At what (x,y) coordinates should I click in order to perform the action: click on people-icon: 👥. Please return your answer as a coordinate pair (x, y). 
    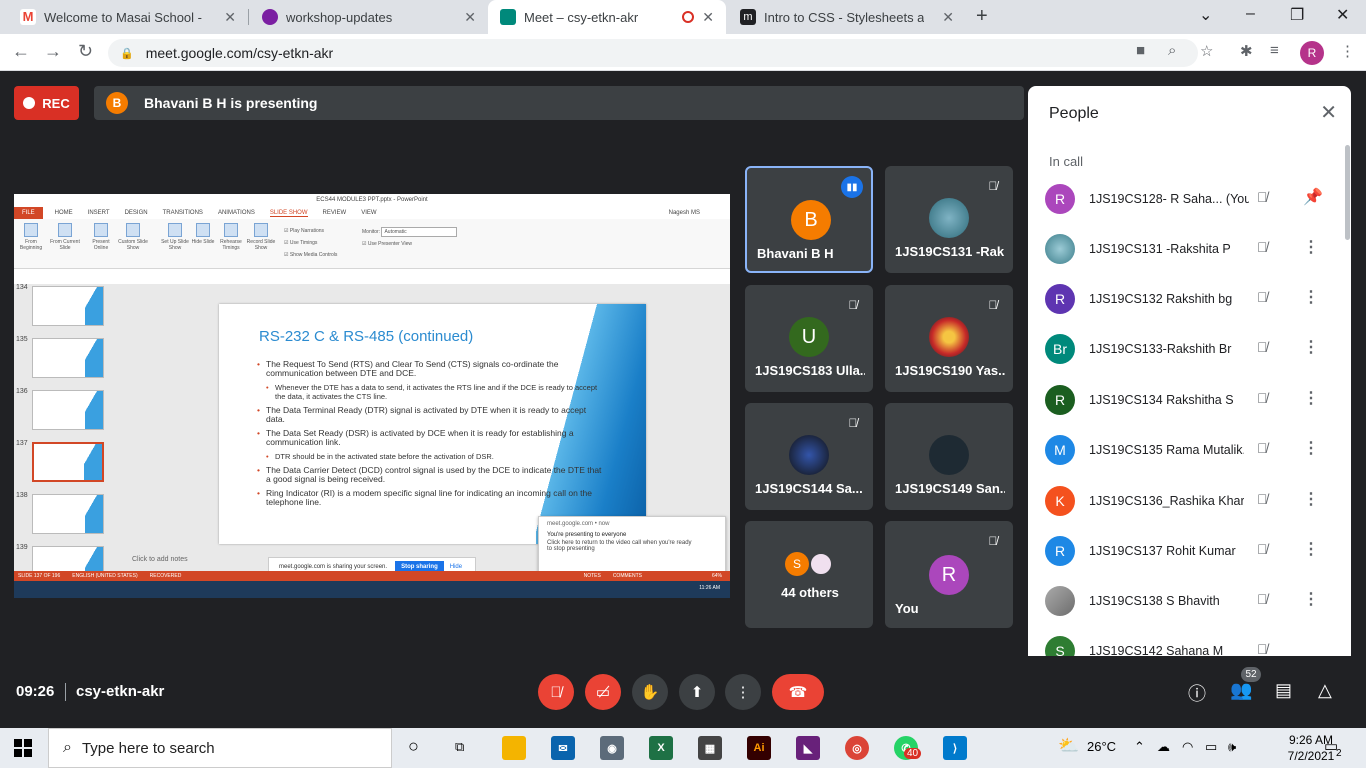
    Looking at the image, I should click on (1241, 690).